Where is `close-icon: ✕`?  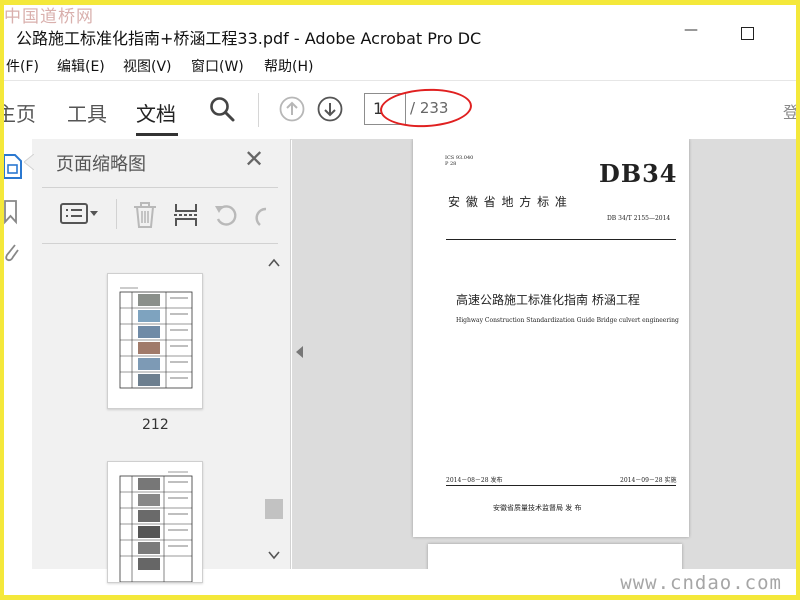
close-icon: ✕ is located at coordinates (254, 159).